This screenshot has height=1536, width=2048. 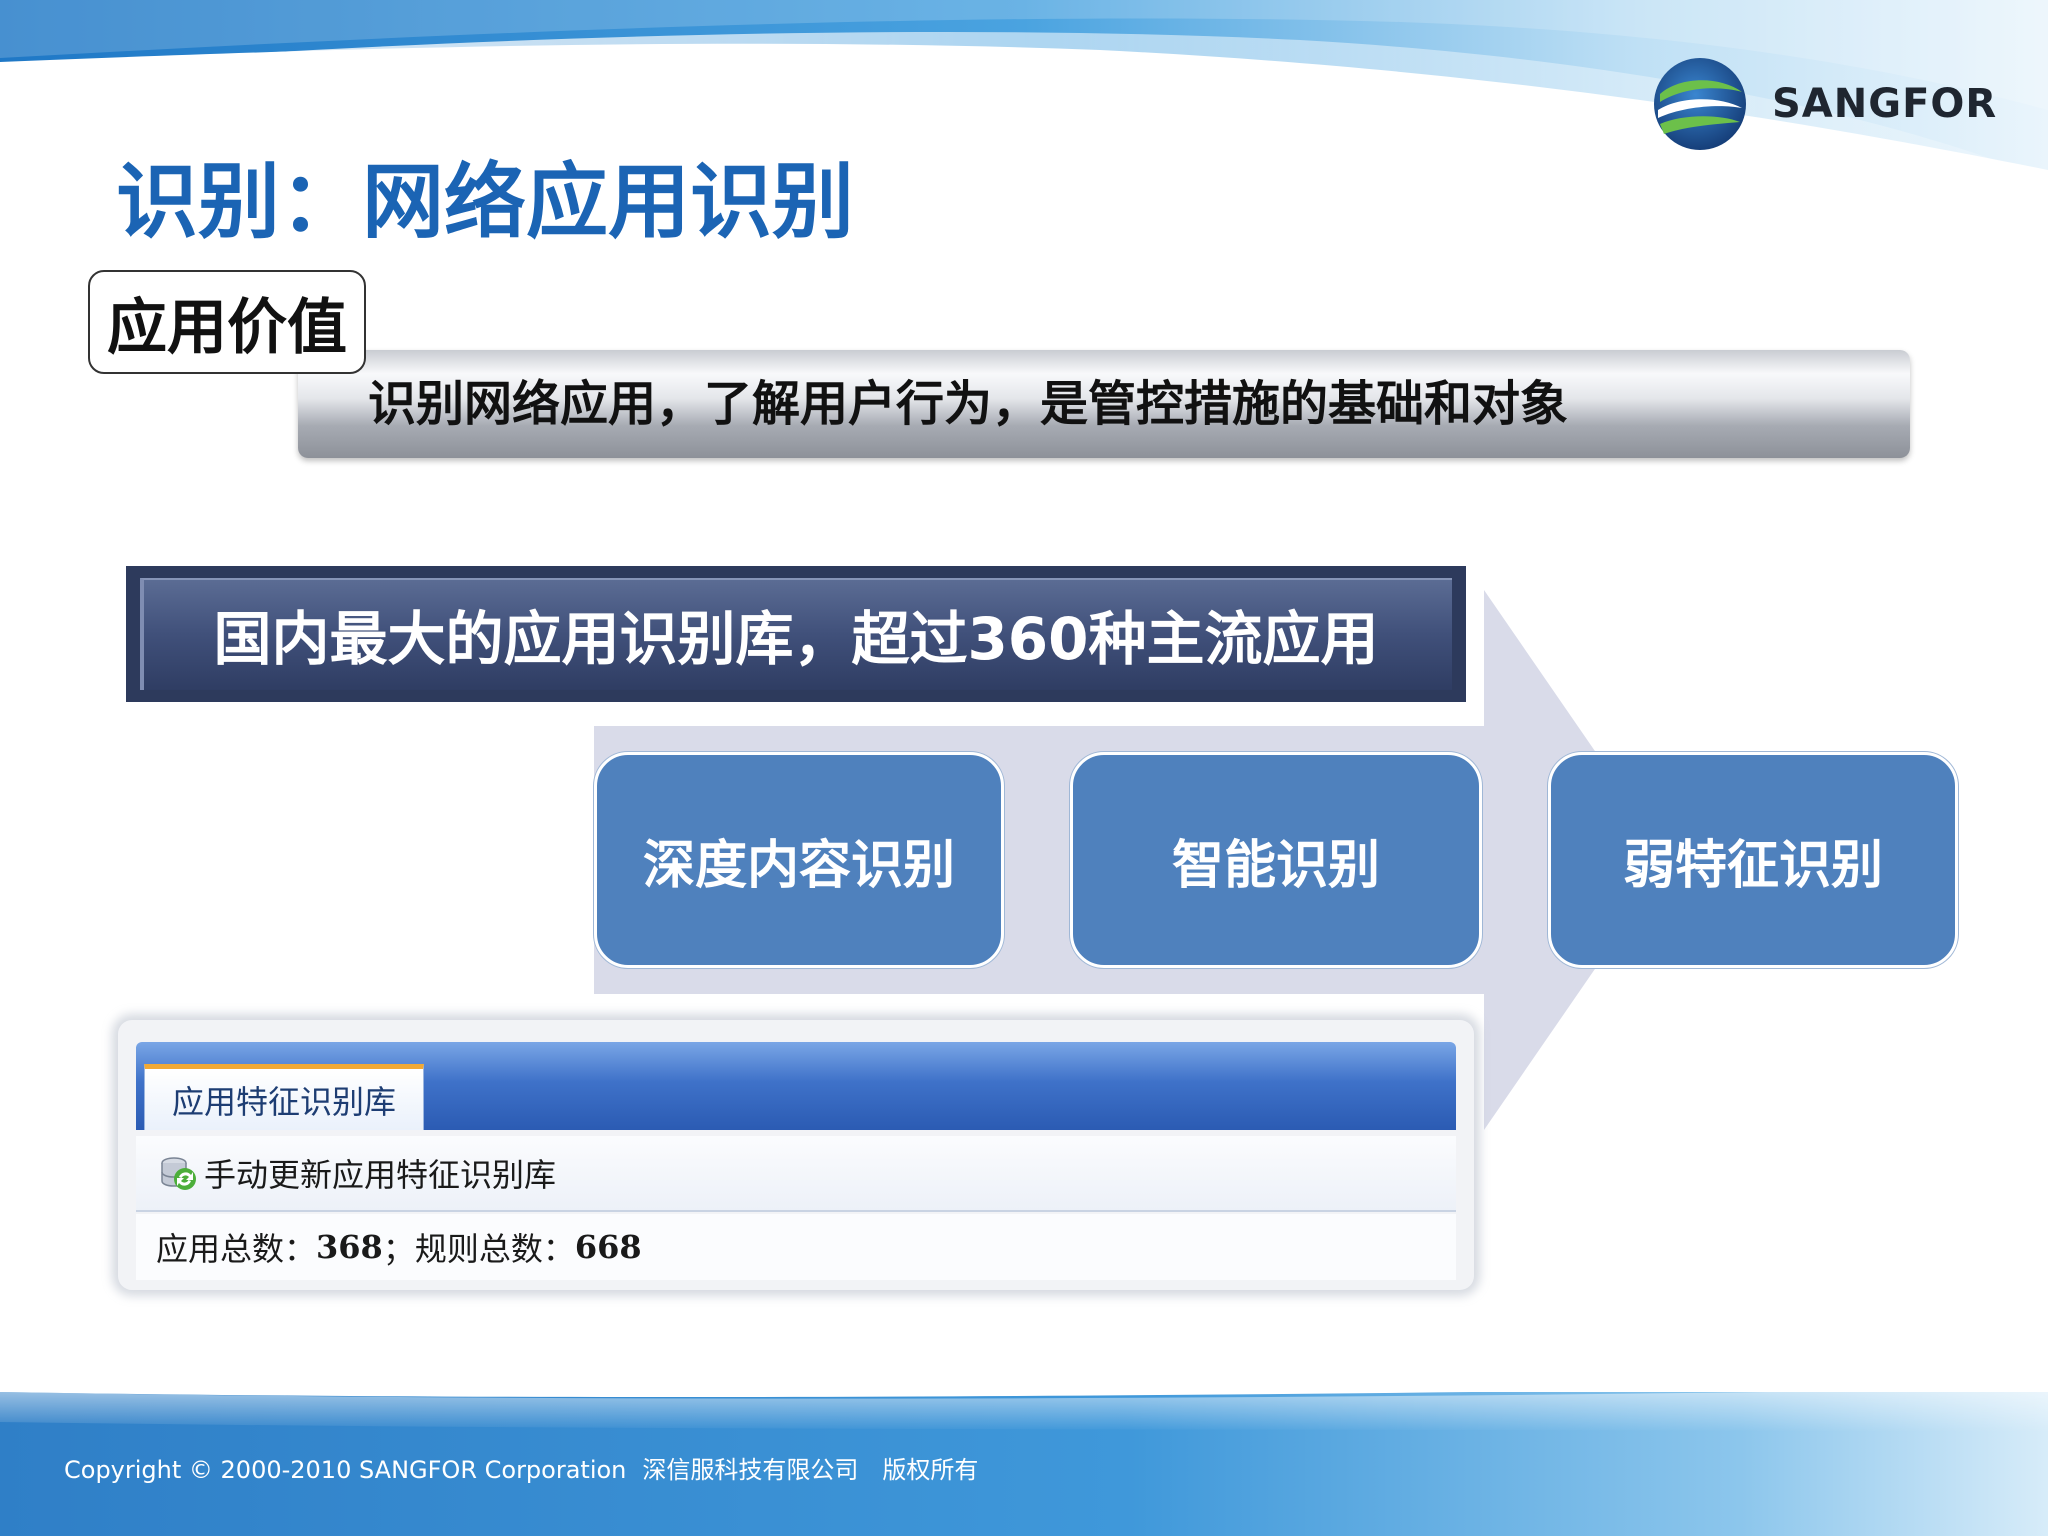 I want to click on value-statement-bar: 识别网络应用，了解用户行为，是管控措施的基础和对象, so click(x=1104, y=404).